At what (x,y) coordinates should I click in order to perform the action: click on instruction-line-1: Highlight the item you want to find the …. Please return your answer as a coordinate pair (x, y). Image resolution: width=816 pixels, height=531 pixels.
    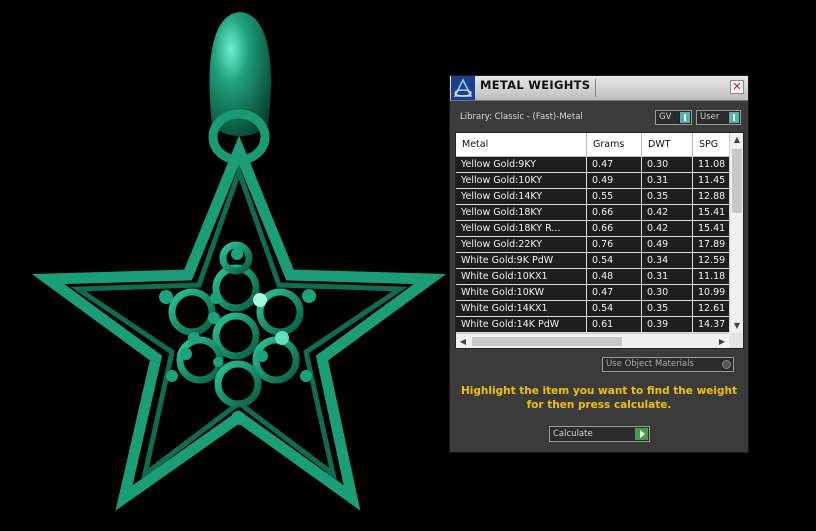
    Looking at the image, I should click on (599, 391).